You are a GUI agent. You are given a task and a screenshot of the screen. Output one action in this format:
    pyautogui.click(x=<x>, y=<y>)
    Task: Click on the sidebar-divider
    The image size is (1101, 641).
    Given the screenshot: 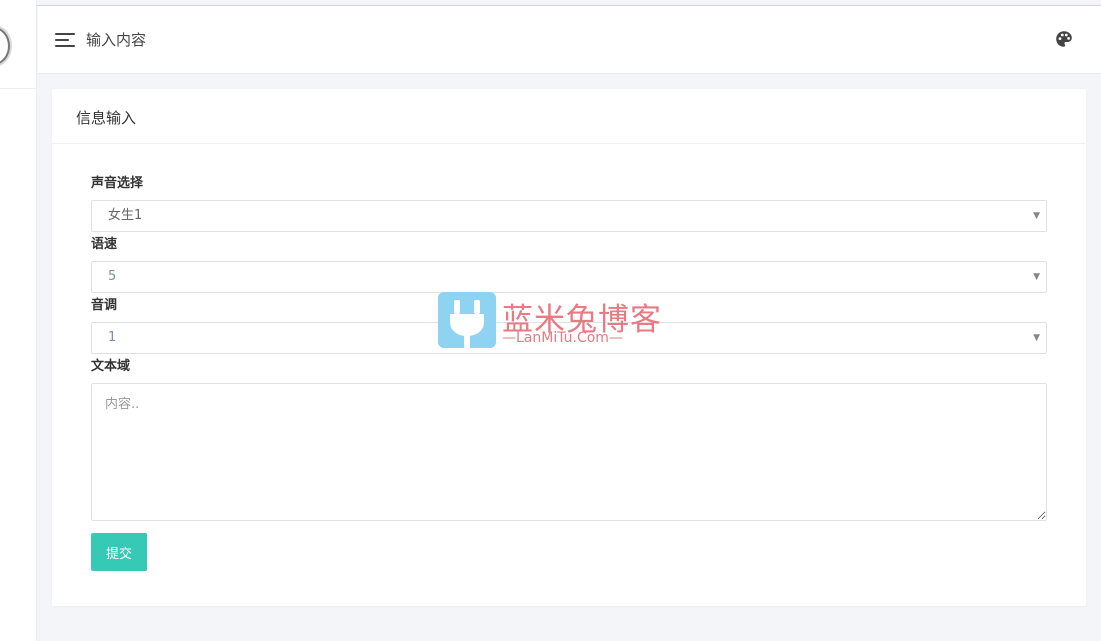 What is the action you would take?
    pyautogui.click(x=18, y=88)
    